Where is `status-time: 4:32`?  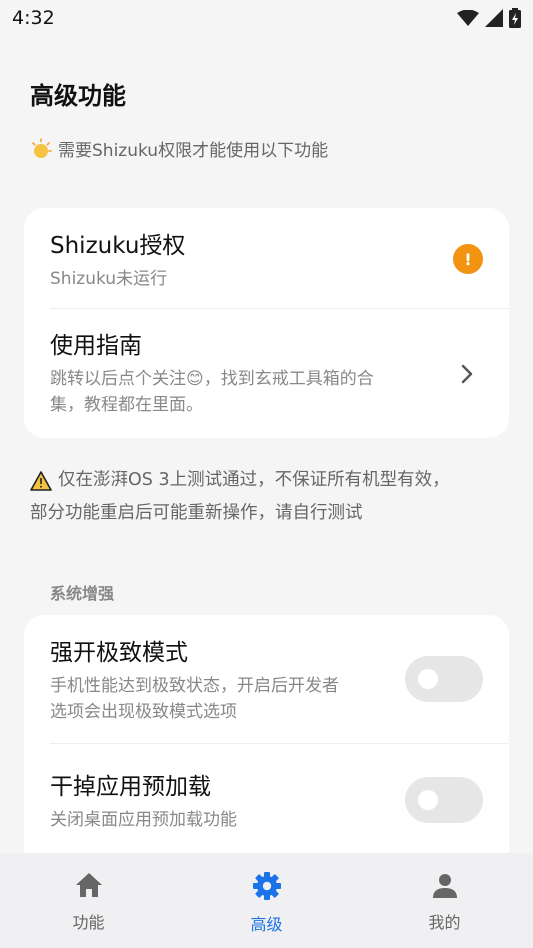
status-time: 4:32 is located at coordinates (33, 18).